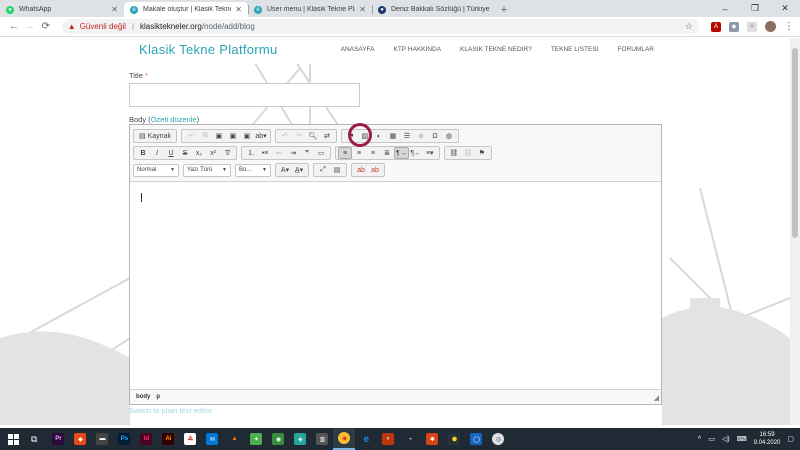  I want to click on spellcheck-icon: ab▾, so click(261, 136).